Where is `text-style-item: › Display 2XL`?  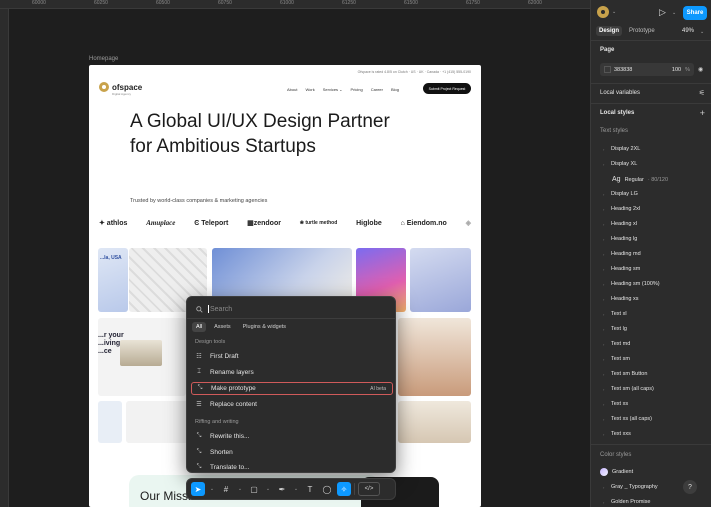
text-style-item: › Display 2XL is located at coordinates (621, 149).